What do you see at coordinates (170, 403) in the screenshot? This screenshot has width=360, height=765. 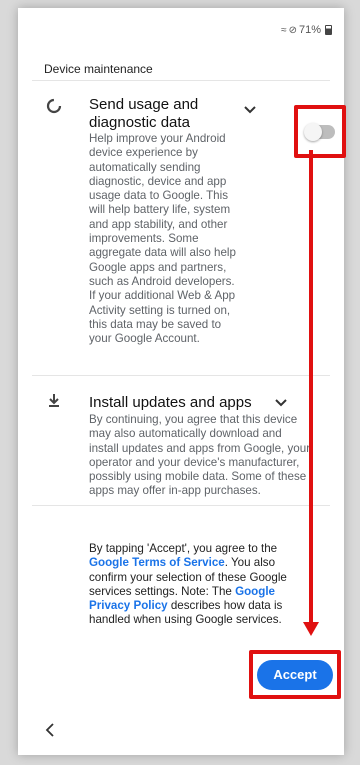 I see `updates-title: Install updates and apps` at bounding box center [170, 403].